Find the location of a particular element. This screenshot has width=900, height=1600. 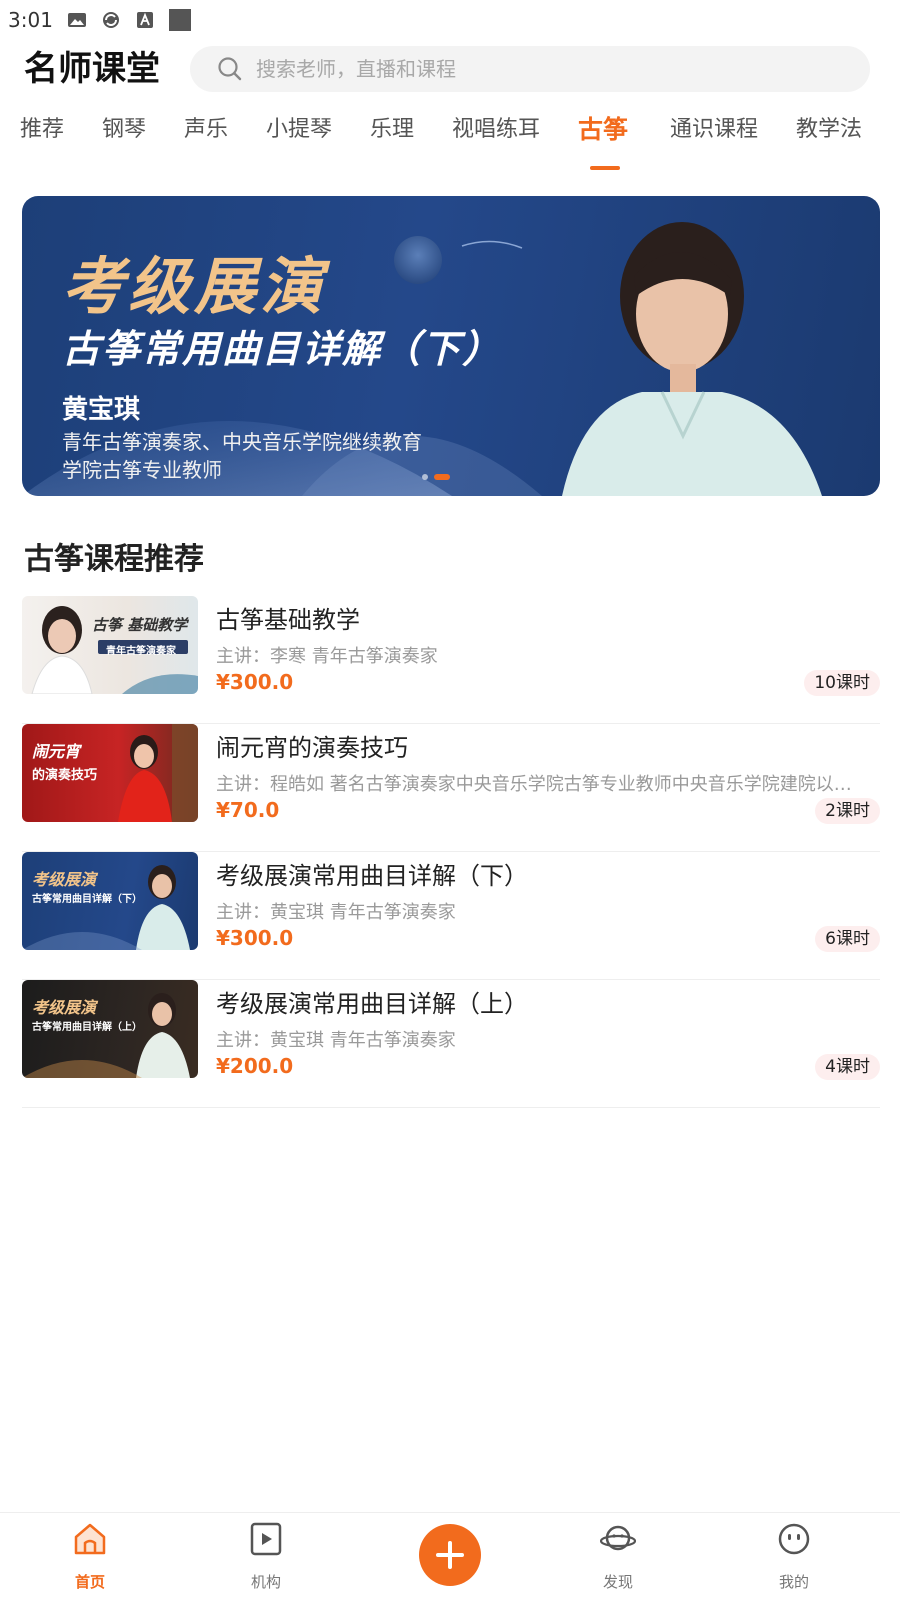

app-title: 名师课堂 is located at coordinates (92, 69).